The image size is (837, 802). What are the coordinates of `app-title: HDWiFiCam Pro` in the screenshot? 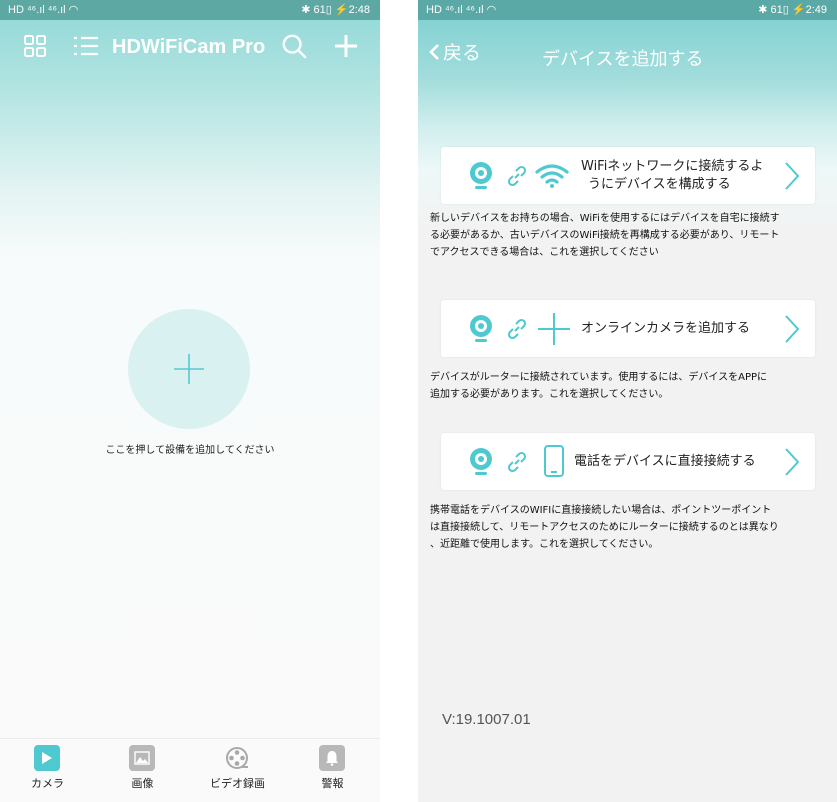 It's located at (189, 47).